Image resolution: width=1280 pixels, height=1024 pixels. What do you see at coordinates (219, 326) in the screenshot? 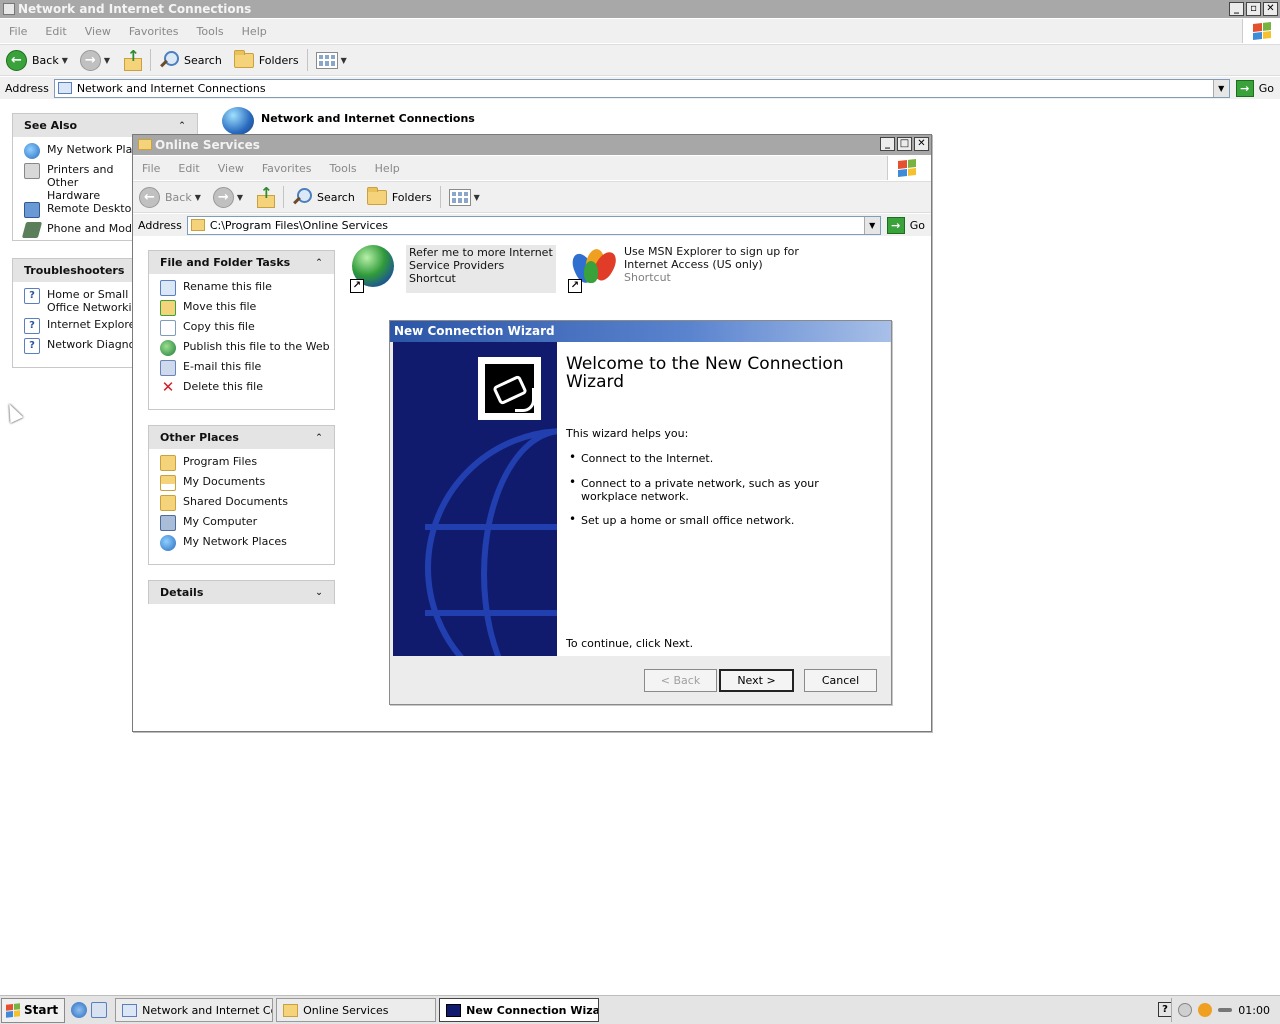
I see `link-label: Copy this file` at bounding box center [219, 326].